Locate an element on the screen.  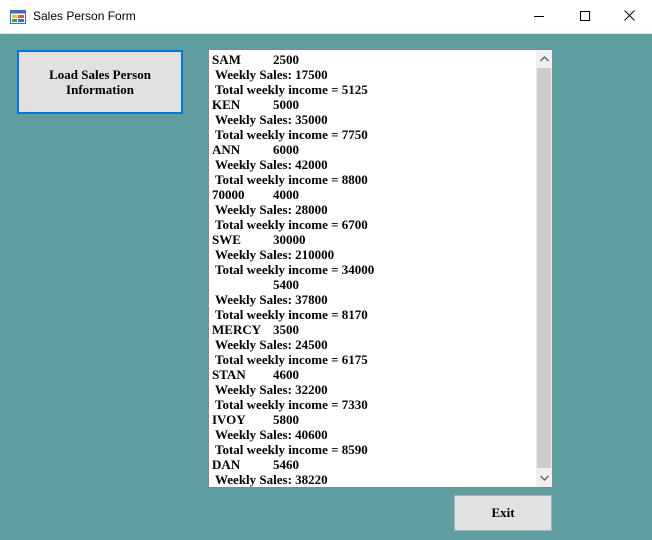
list-item-text: Total weekly income = 5125 is located at coordinates (291, 89).